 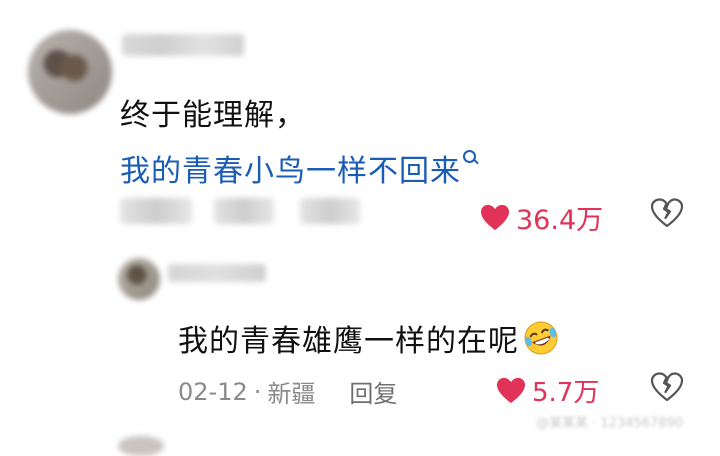 What do you see at coordinates (610, 423) in the screenshot?
I see `watermark-blurred: @某某某 · 1234567890` at bounding box center [610, 423].